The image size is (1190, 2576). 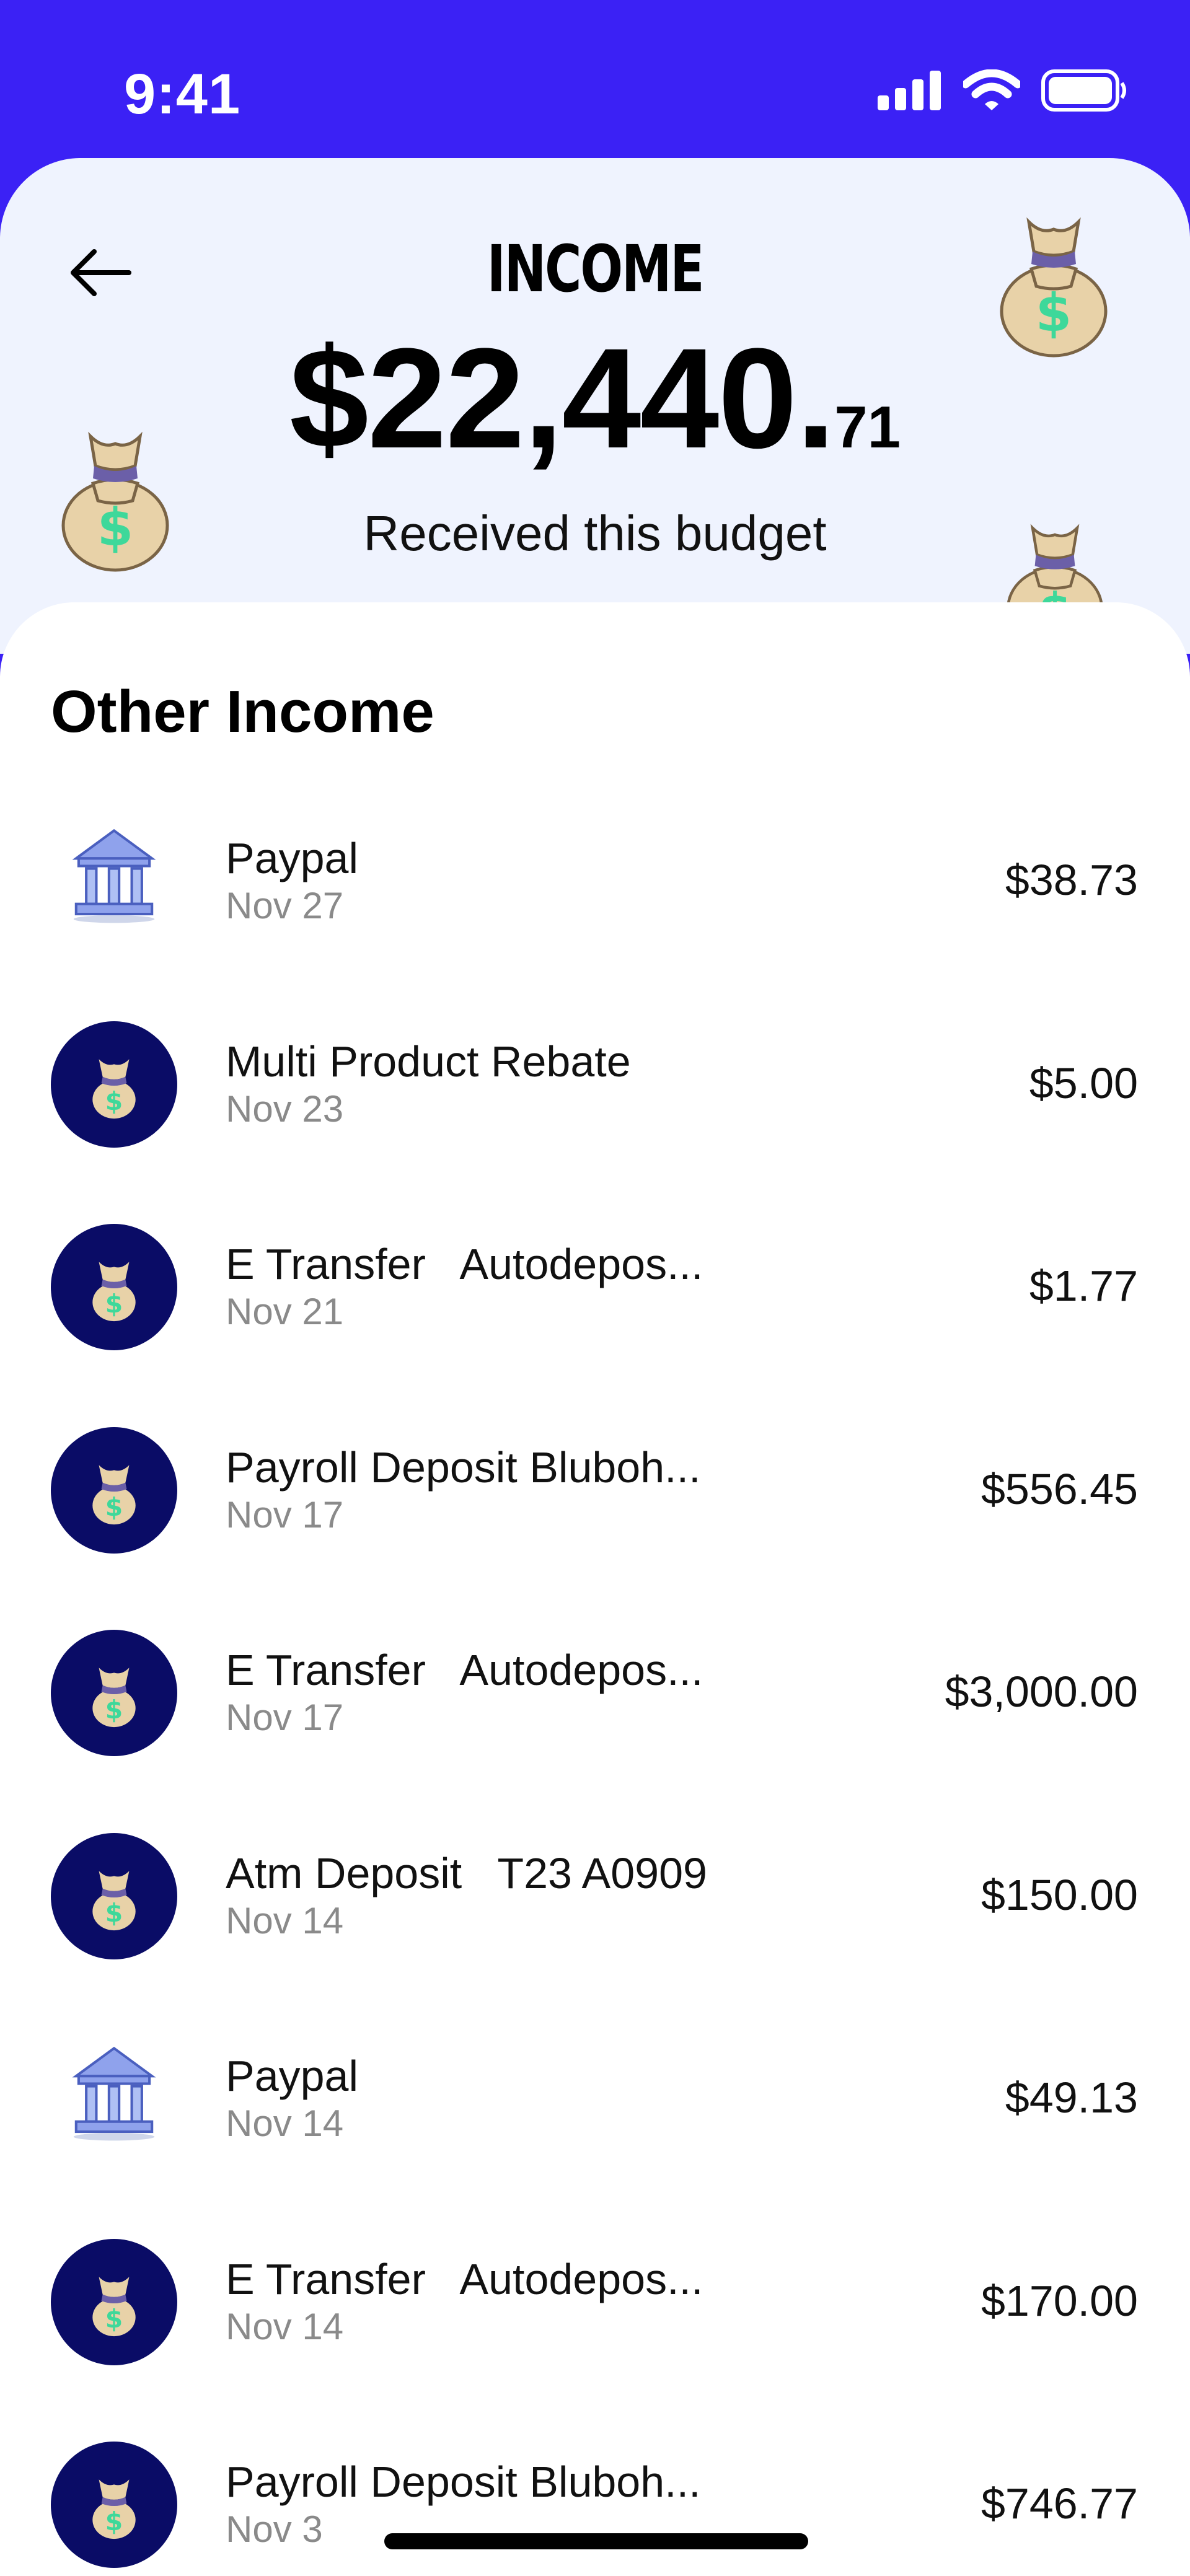 I want to click on income-amount: $5.00, so click(x=1083, y=1083).